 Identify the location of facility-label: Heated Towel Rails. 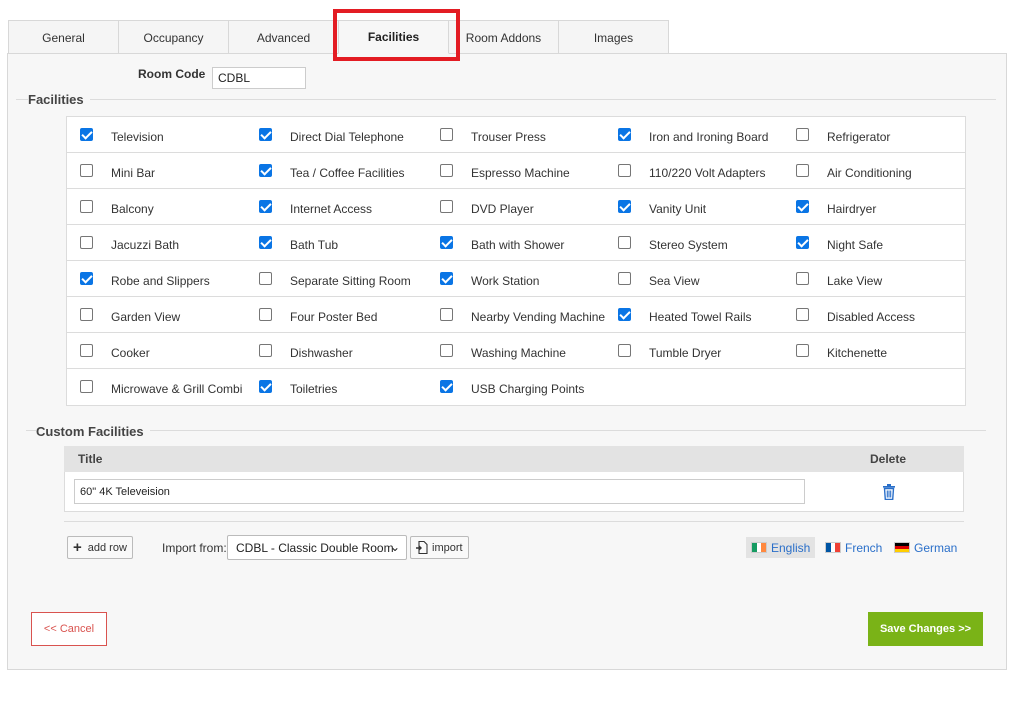
(700, 317).